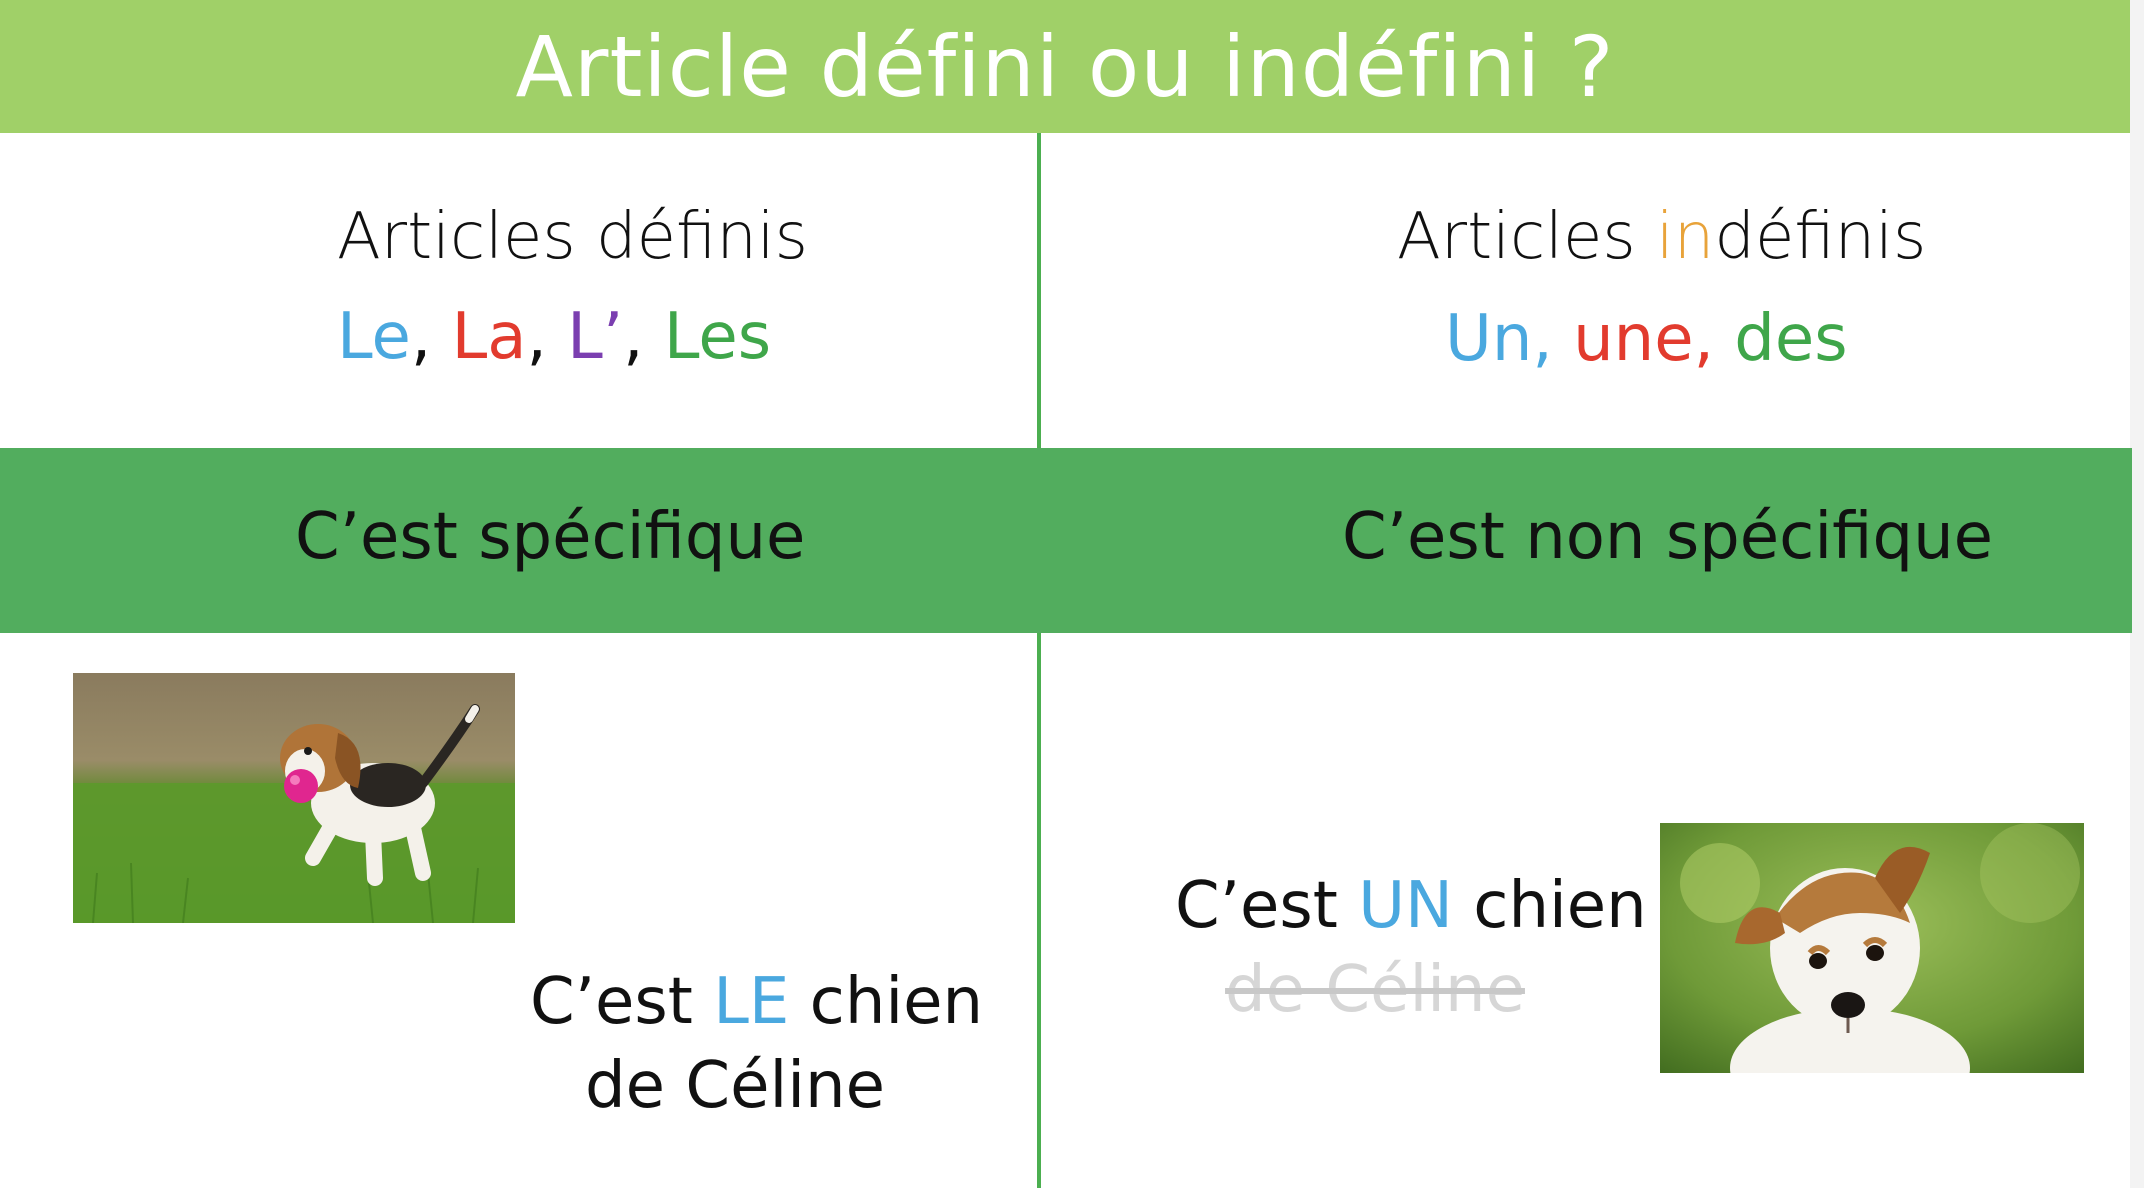 The width and height of the screenshot is (2144, 1188). Describe the element at coordinates (489, 337) in the screenshot. I see `article-la: La` at that location.